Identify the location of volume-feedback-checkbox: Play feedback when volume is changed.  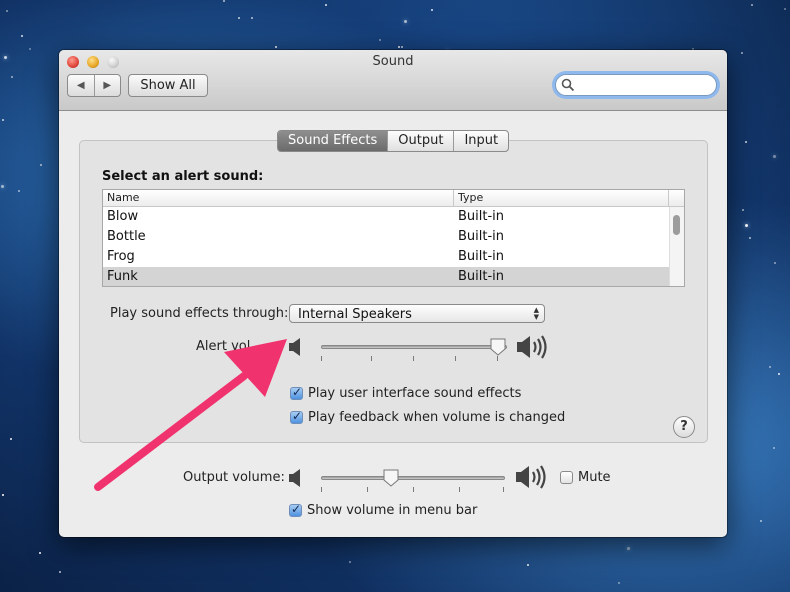
(428, 417).